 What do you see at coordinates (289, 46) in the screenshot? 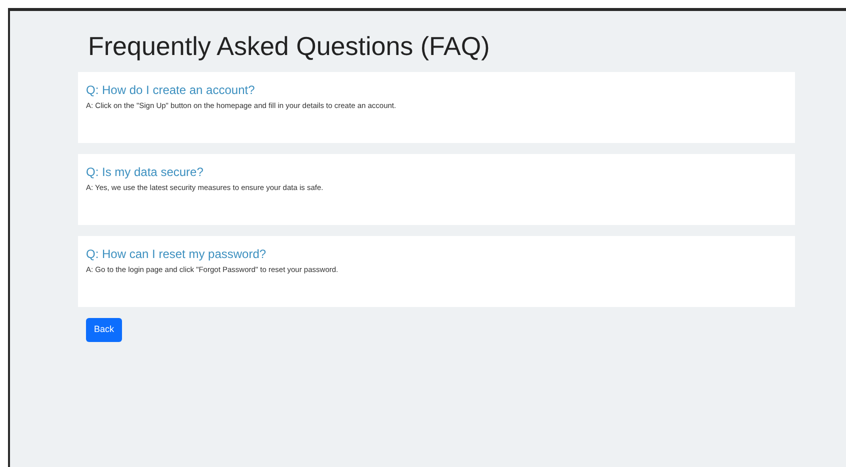
I see `page-title: Frequently Asked Questions (FAQ)` at bounding box center [289, 46].